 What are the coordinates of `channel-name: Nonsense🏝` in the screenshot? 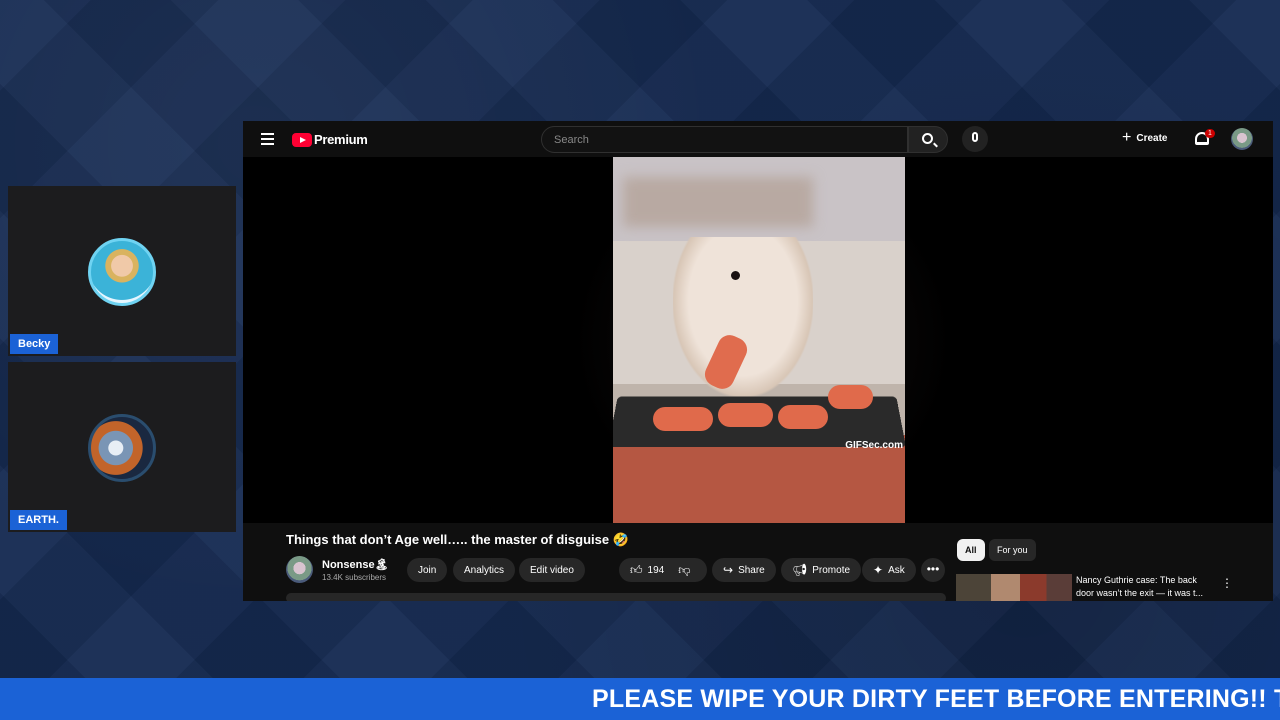 It's located at (355, 564).